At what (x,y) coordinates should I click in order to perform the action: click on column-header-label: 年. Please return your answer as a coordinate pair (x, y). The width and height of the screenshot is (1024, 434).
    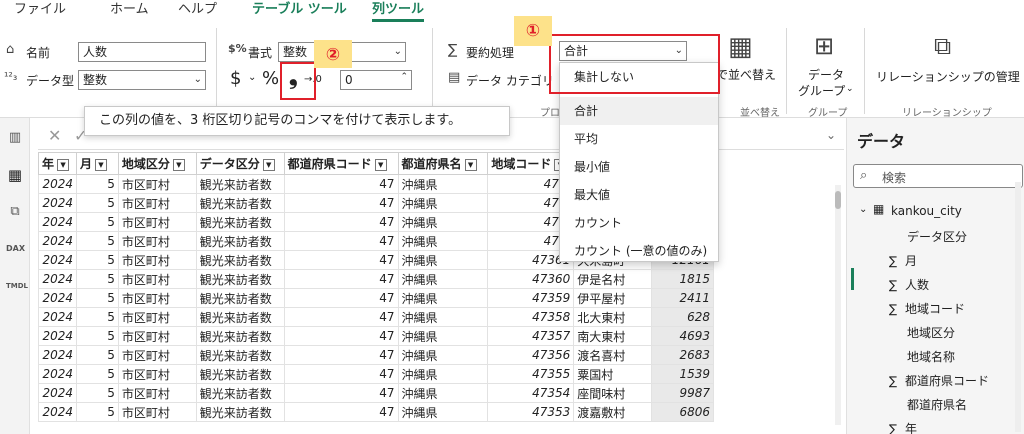
    Looking at the image, I should click on (48, 164).